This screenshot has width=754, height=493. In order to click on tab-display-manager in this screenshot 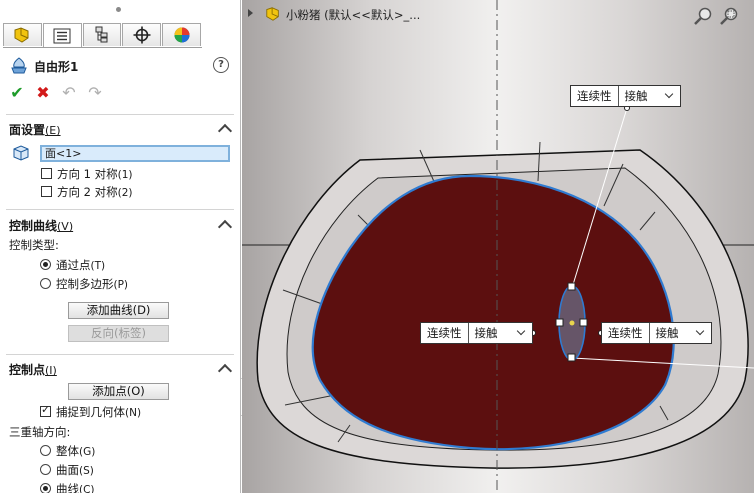, I will do `click(181, 34)`.